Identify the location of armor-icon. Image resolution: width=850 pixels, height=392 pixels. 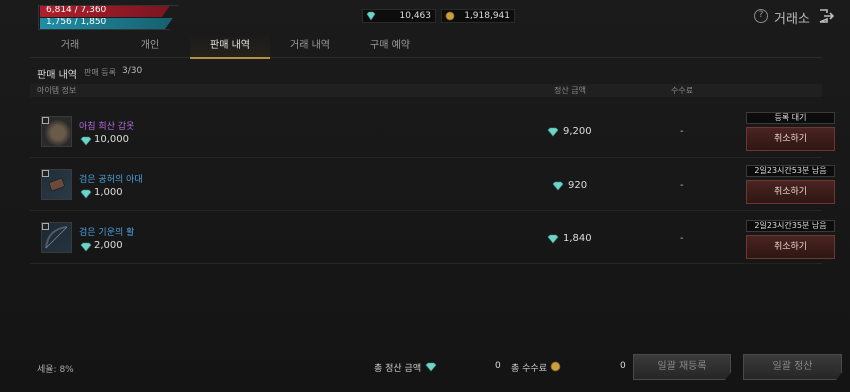
(56, 131).